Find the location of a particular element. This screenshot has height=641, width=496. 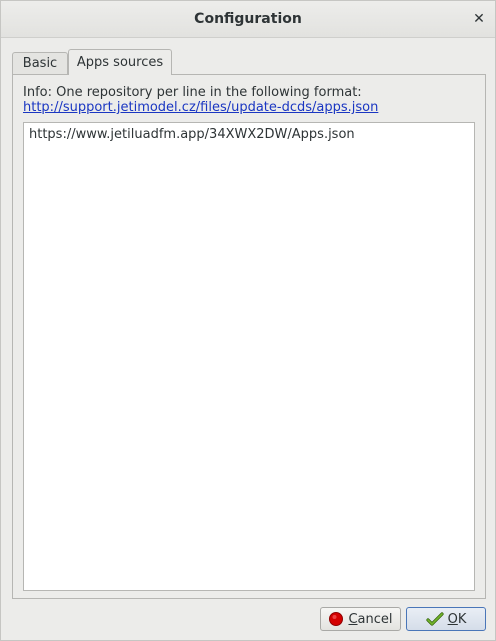

ok-check-icon is located at coordinates (435, 619).